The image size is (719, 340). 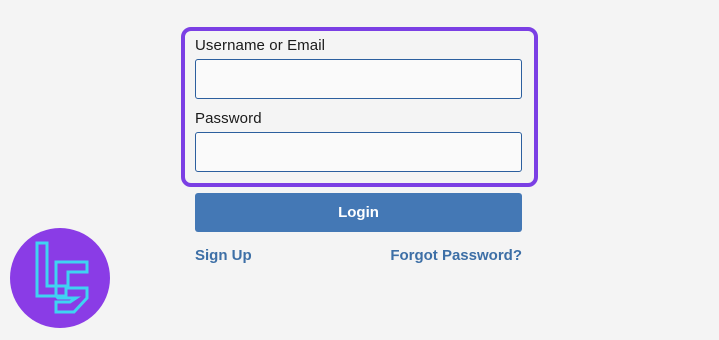 I want to click on logo-mark-icon, so click(x=62, y=277).